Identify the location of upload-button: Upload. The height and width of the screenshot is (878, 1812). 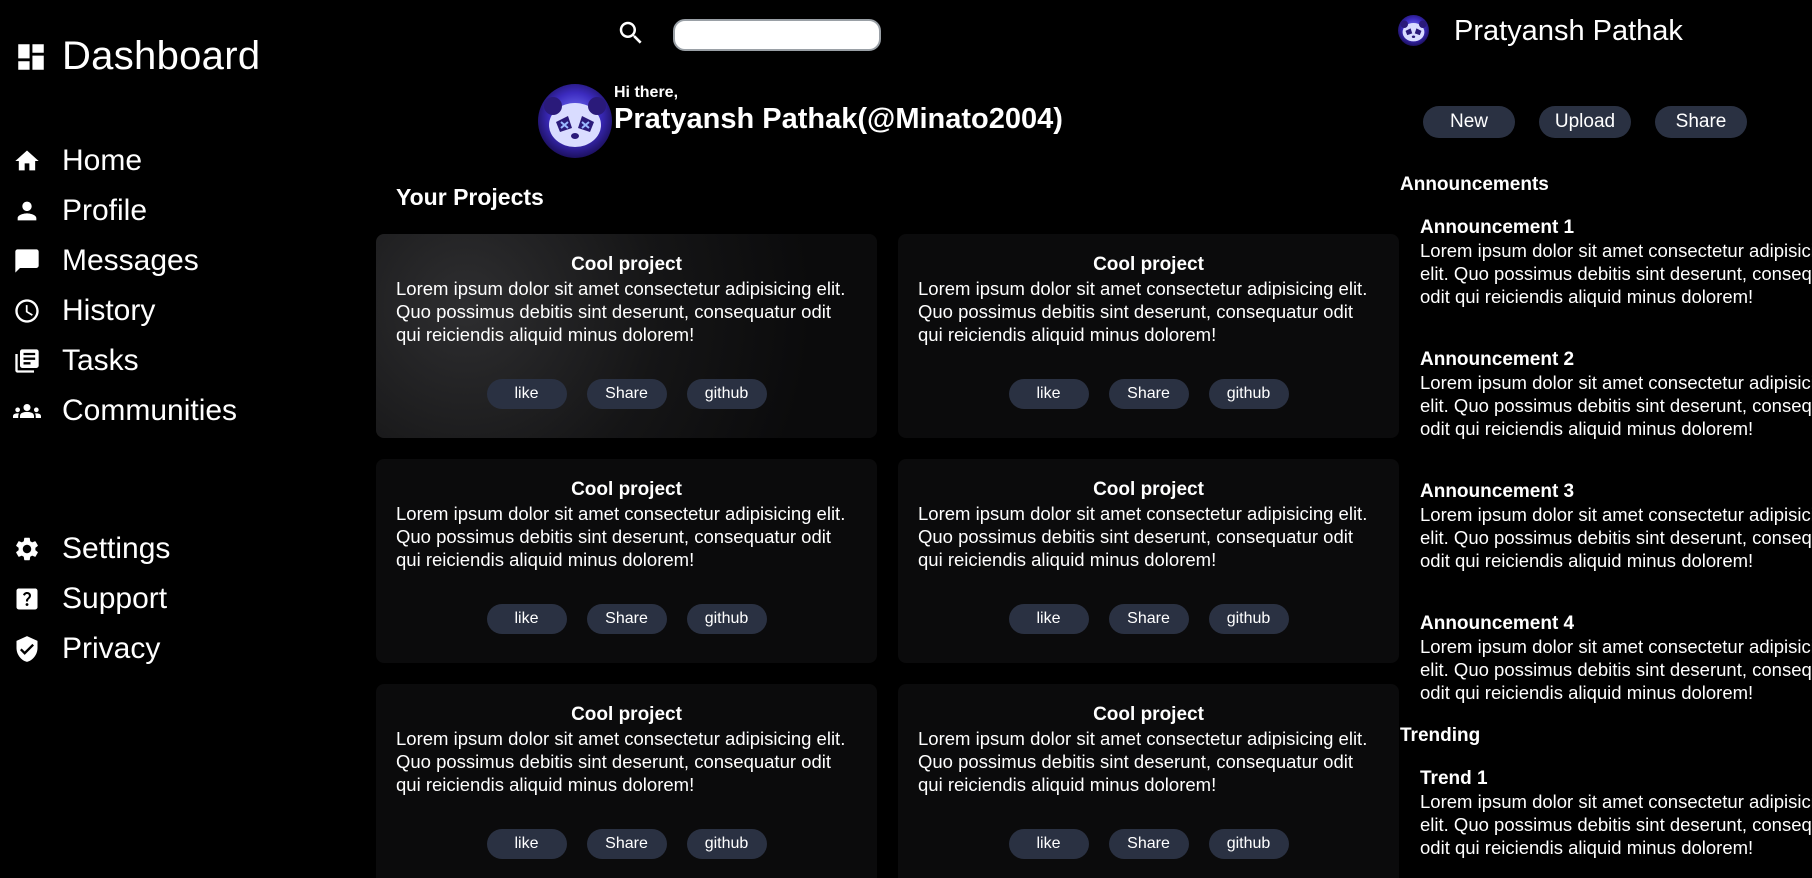
(1585, 122).